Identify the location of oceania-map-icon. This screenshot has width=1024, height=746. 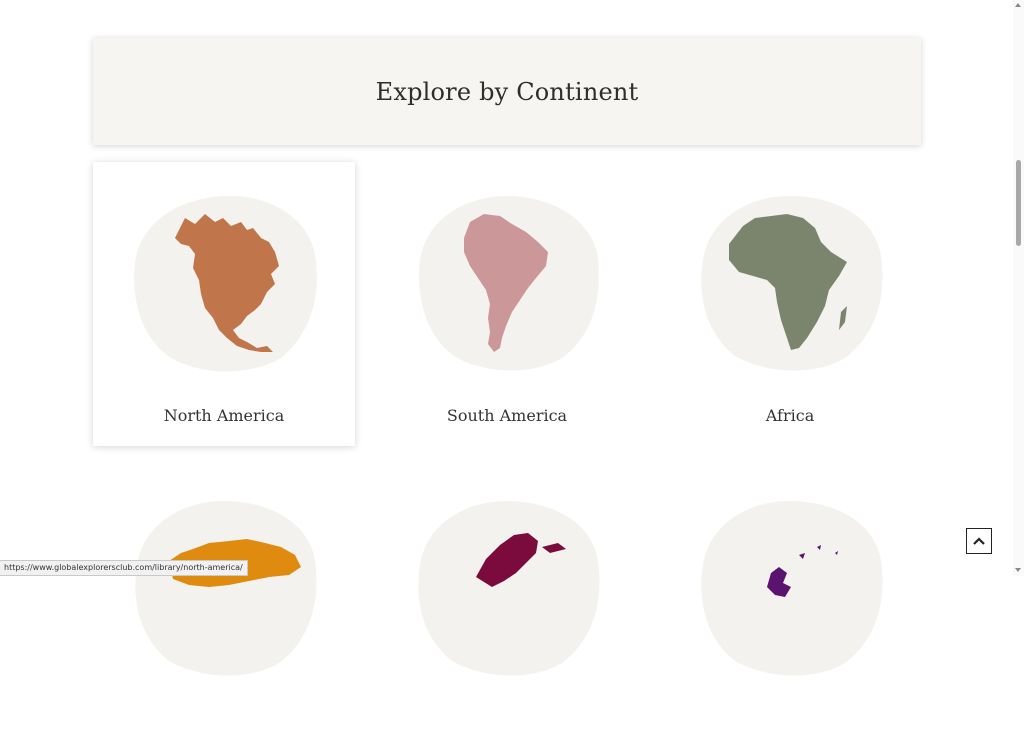
(792, 588).